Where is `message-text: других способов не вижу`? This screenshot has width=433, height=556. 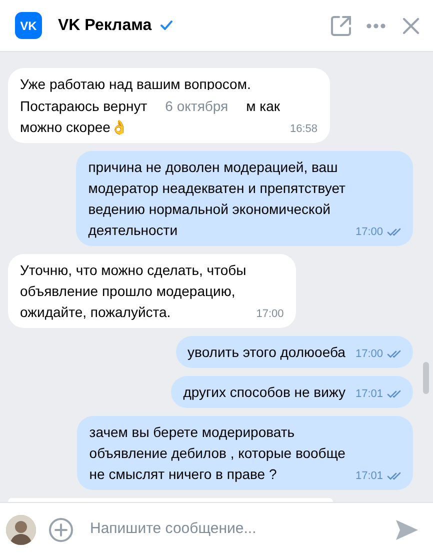 message-text: других способов не вижу is located at coordinates (264, 392).